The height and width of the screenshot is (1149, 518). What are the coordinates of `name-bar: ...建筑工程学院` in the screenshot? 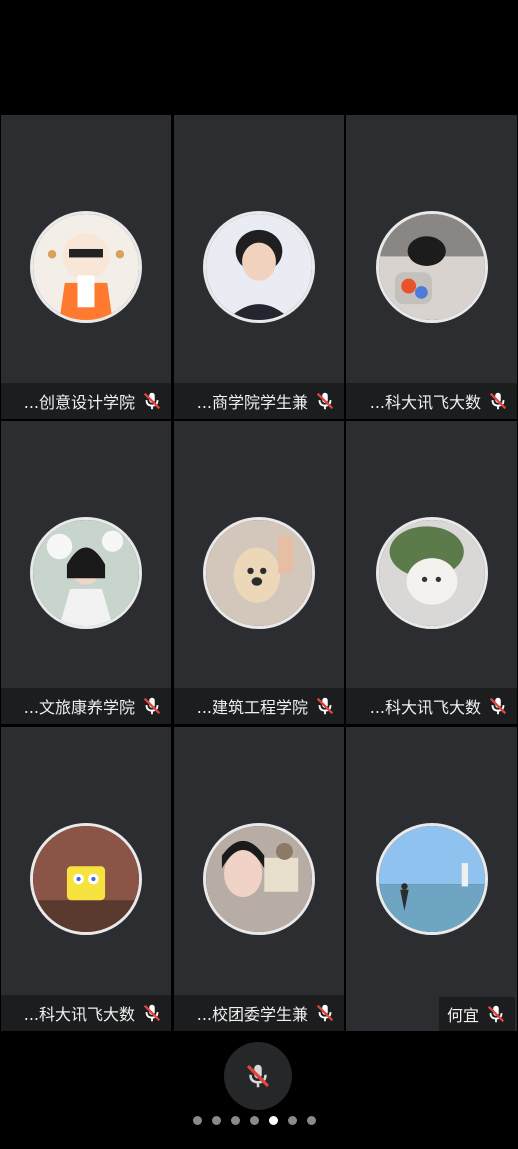 It's located at (259, 706).